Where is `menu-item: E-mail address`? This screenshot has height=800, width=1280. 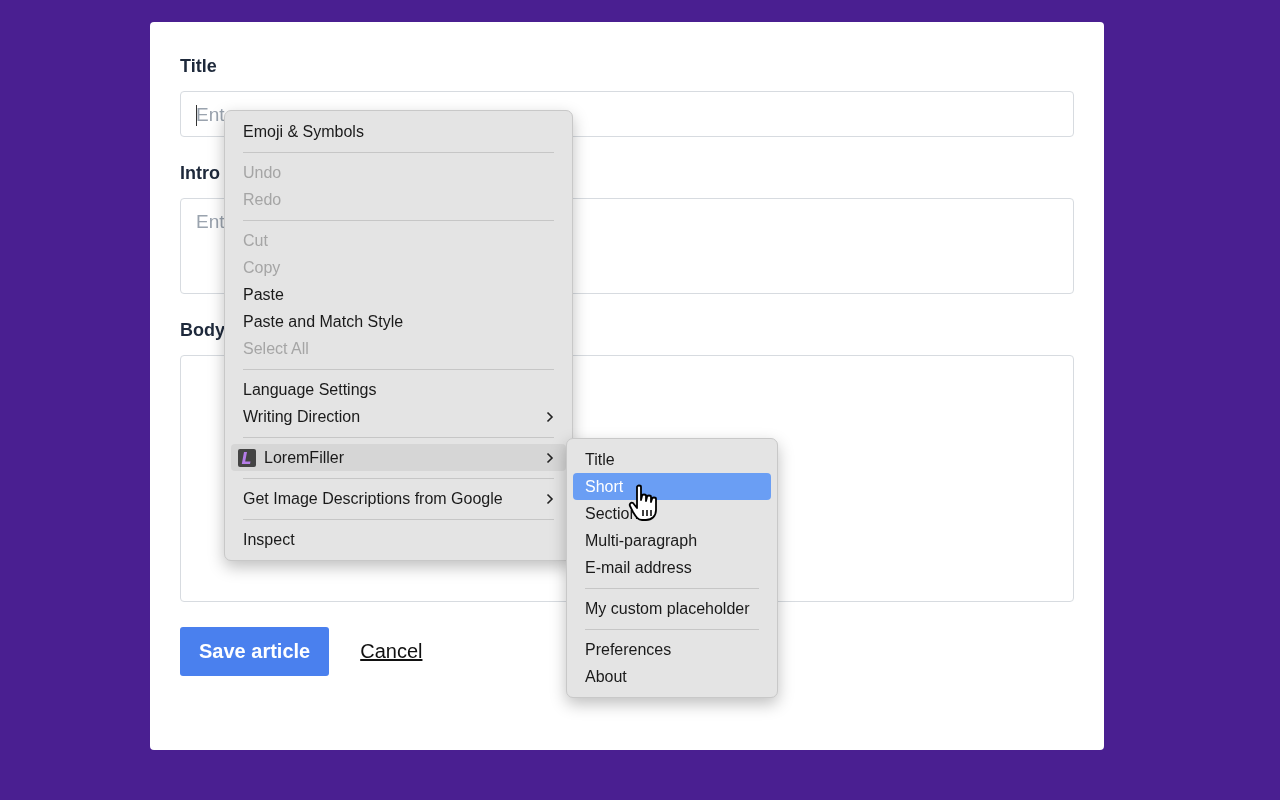
menu-item: E-mail address is located at coordinates (672, 567).